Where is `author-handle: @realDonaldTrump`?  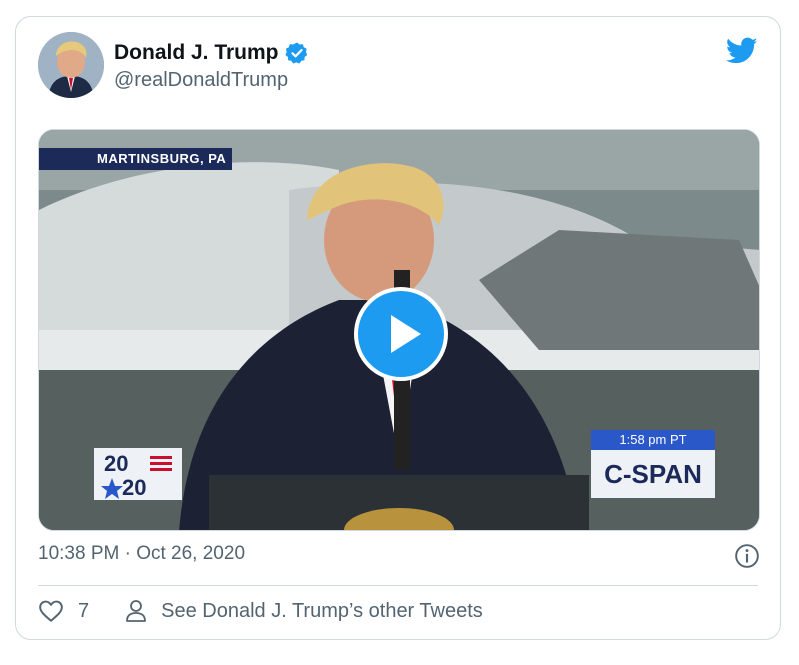 author-handle: @realDonaldTrump is located at coordinates (201, 80).